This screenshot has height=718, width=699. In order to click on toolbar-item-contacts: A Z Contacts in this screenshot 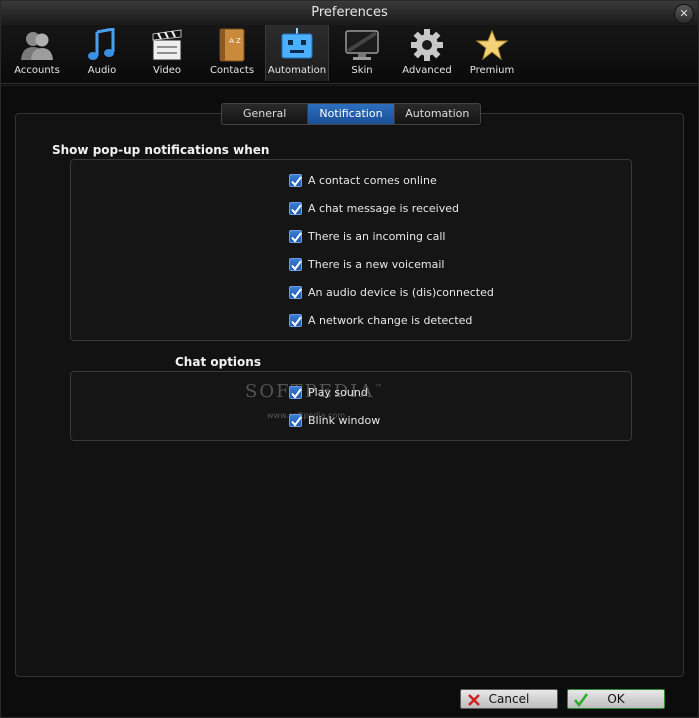, I will do `click(232, 53)`.